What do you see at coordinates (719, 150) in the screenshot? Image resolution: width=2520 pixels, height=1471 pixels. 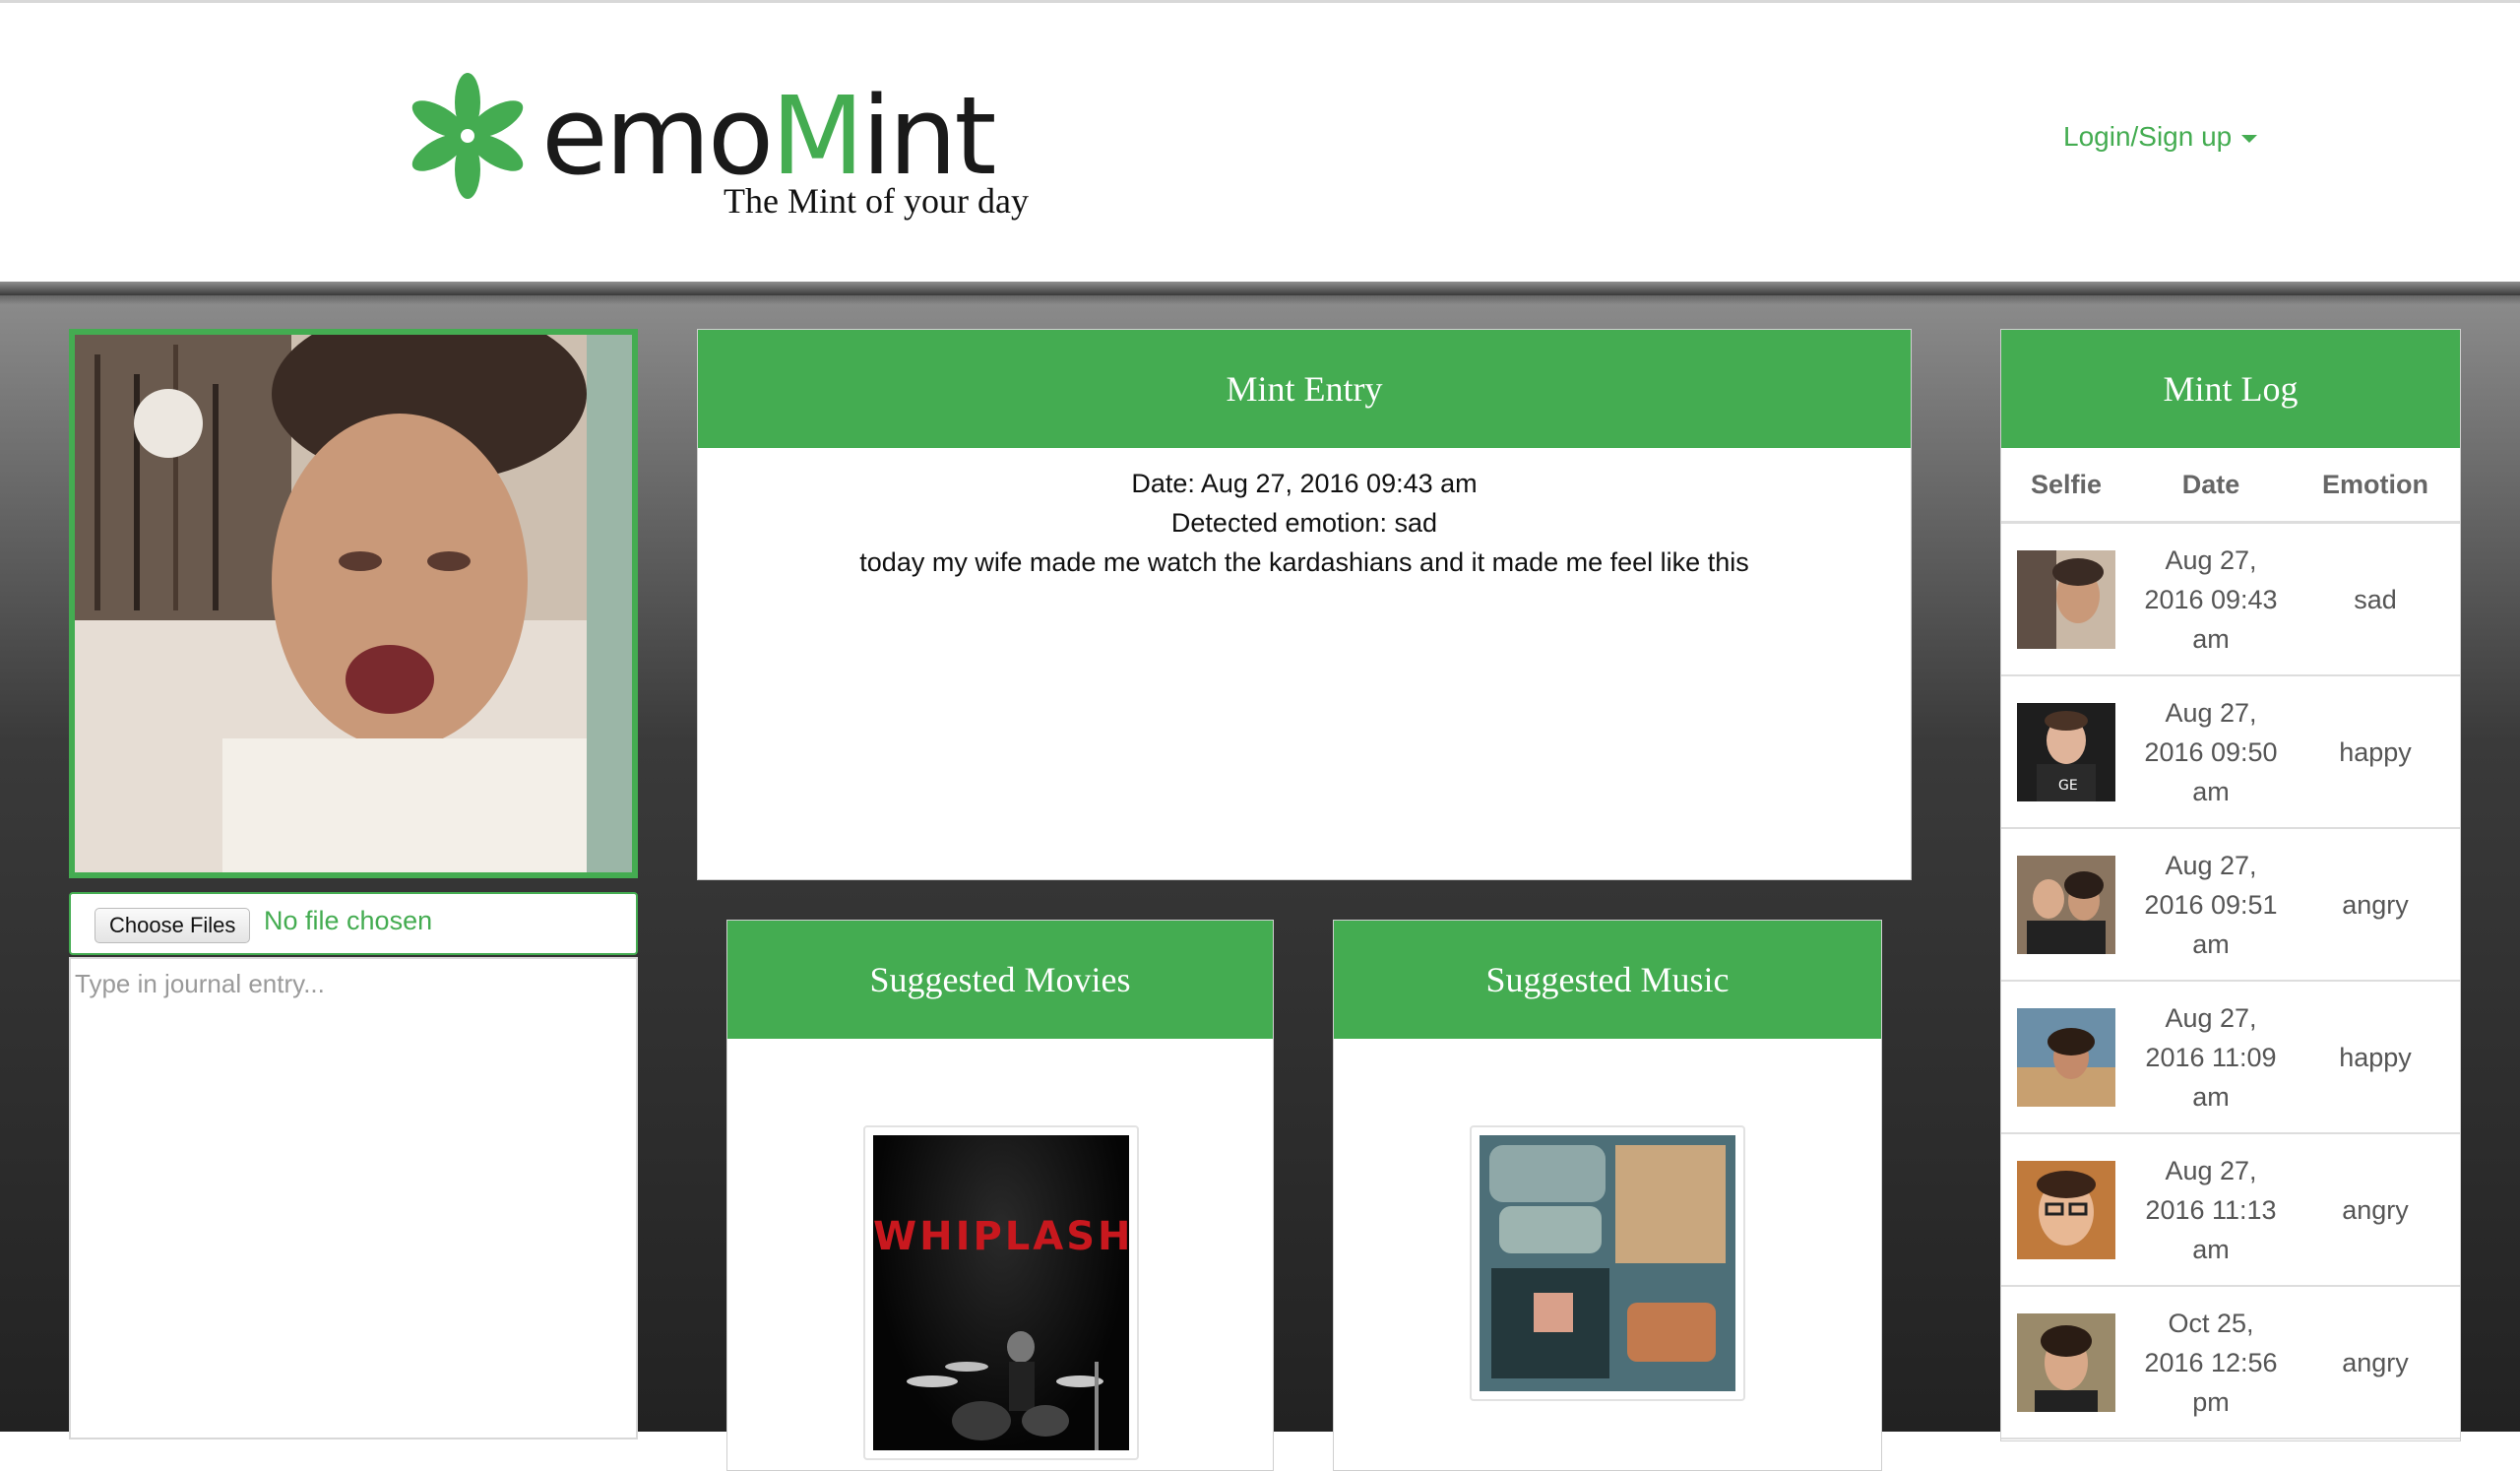 I see `logo: emoMint The Mint of your day` at bounding box center [719, 150].